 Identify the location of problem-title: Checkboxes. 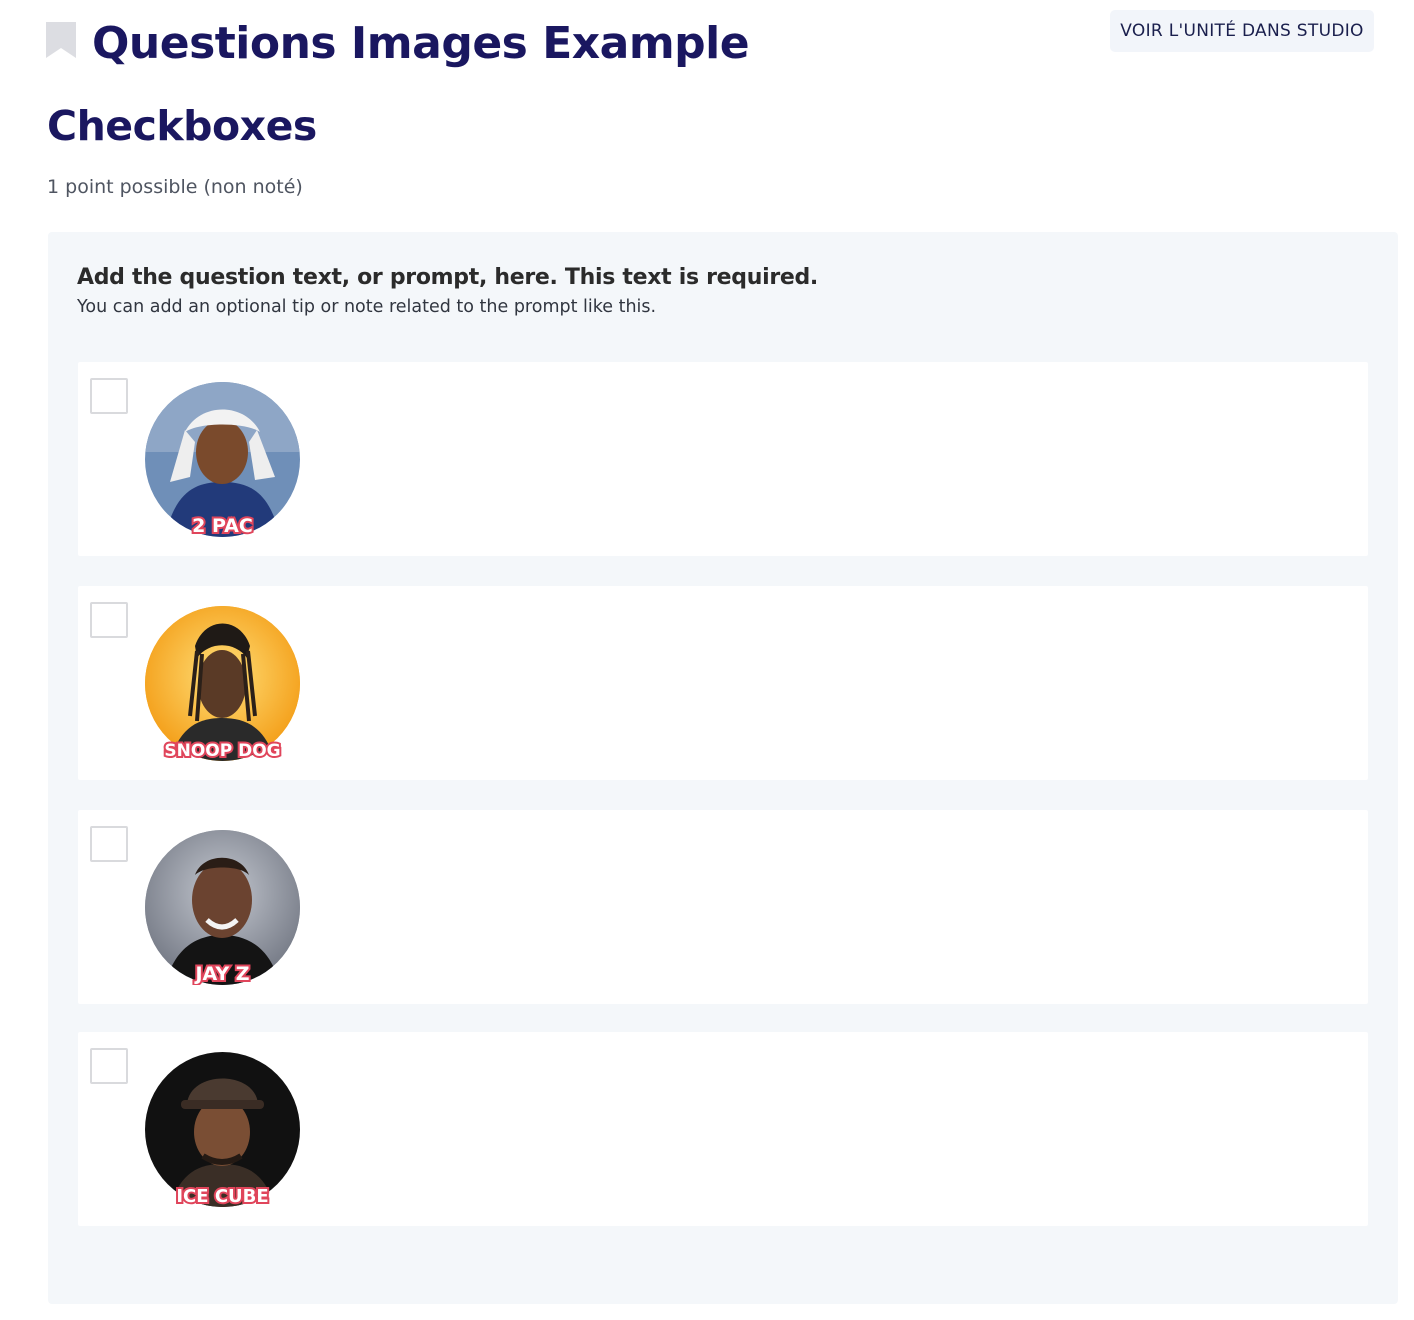
(182, 126).